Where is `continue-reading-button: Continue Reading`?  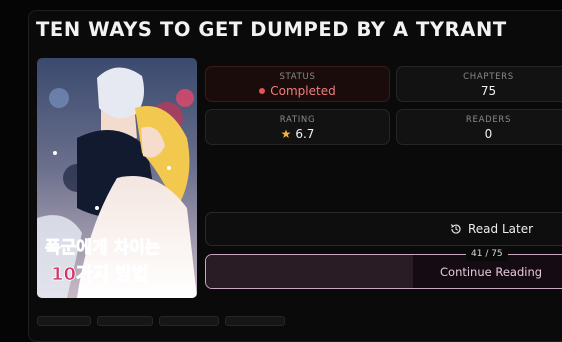 continue-reading-button: Continue Reading is located at coordinates (383, 271).